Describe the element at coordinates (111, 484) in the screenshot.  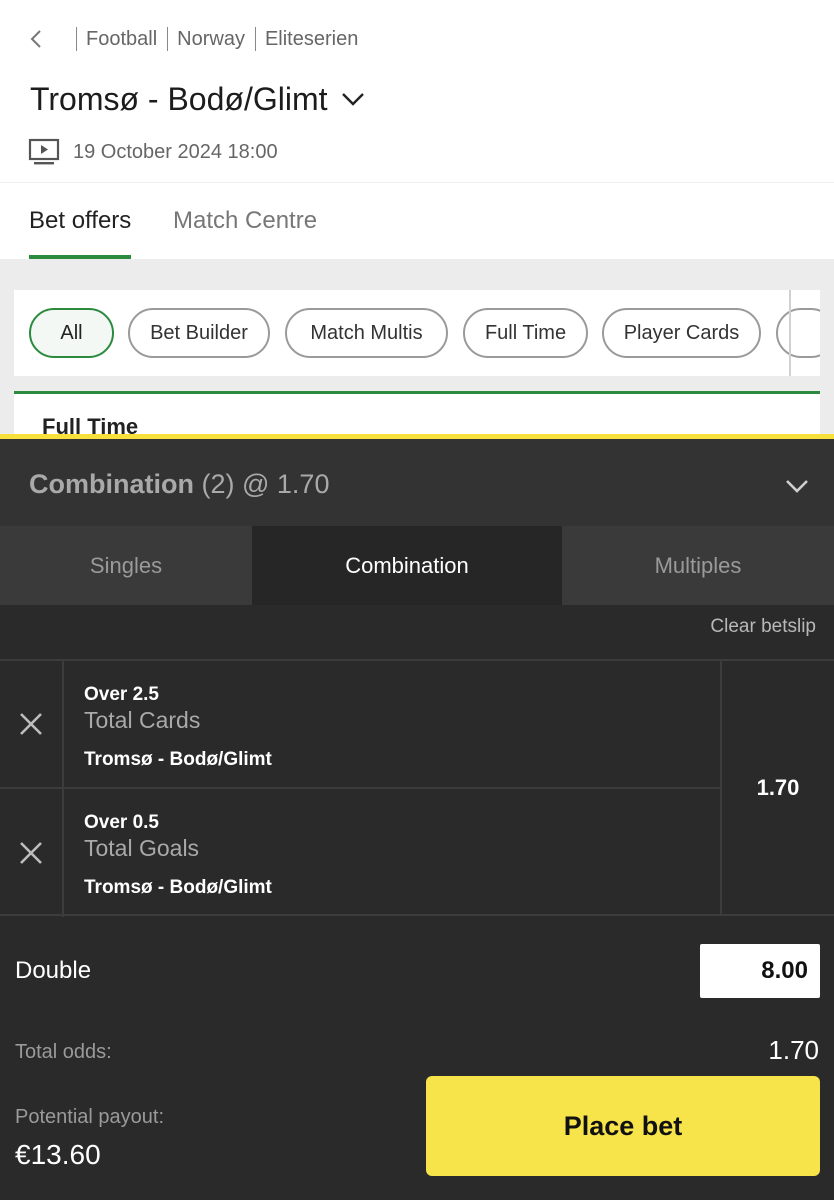
I see `betslip-title-type: Combination` at that location.